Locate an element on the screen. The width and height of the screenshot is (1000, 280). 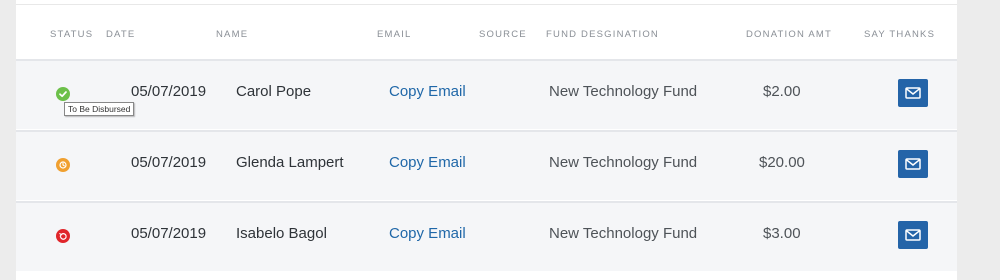
top-divider is located at coordinates (486, 4).